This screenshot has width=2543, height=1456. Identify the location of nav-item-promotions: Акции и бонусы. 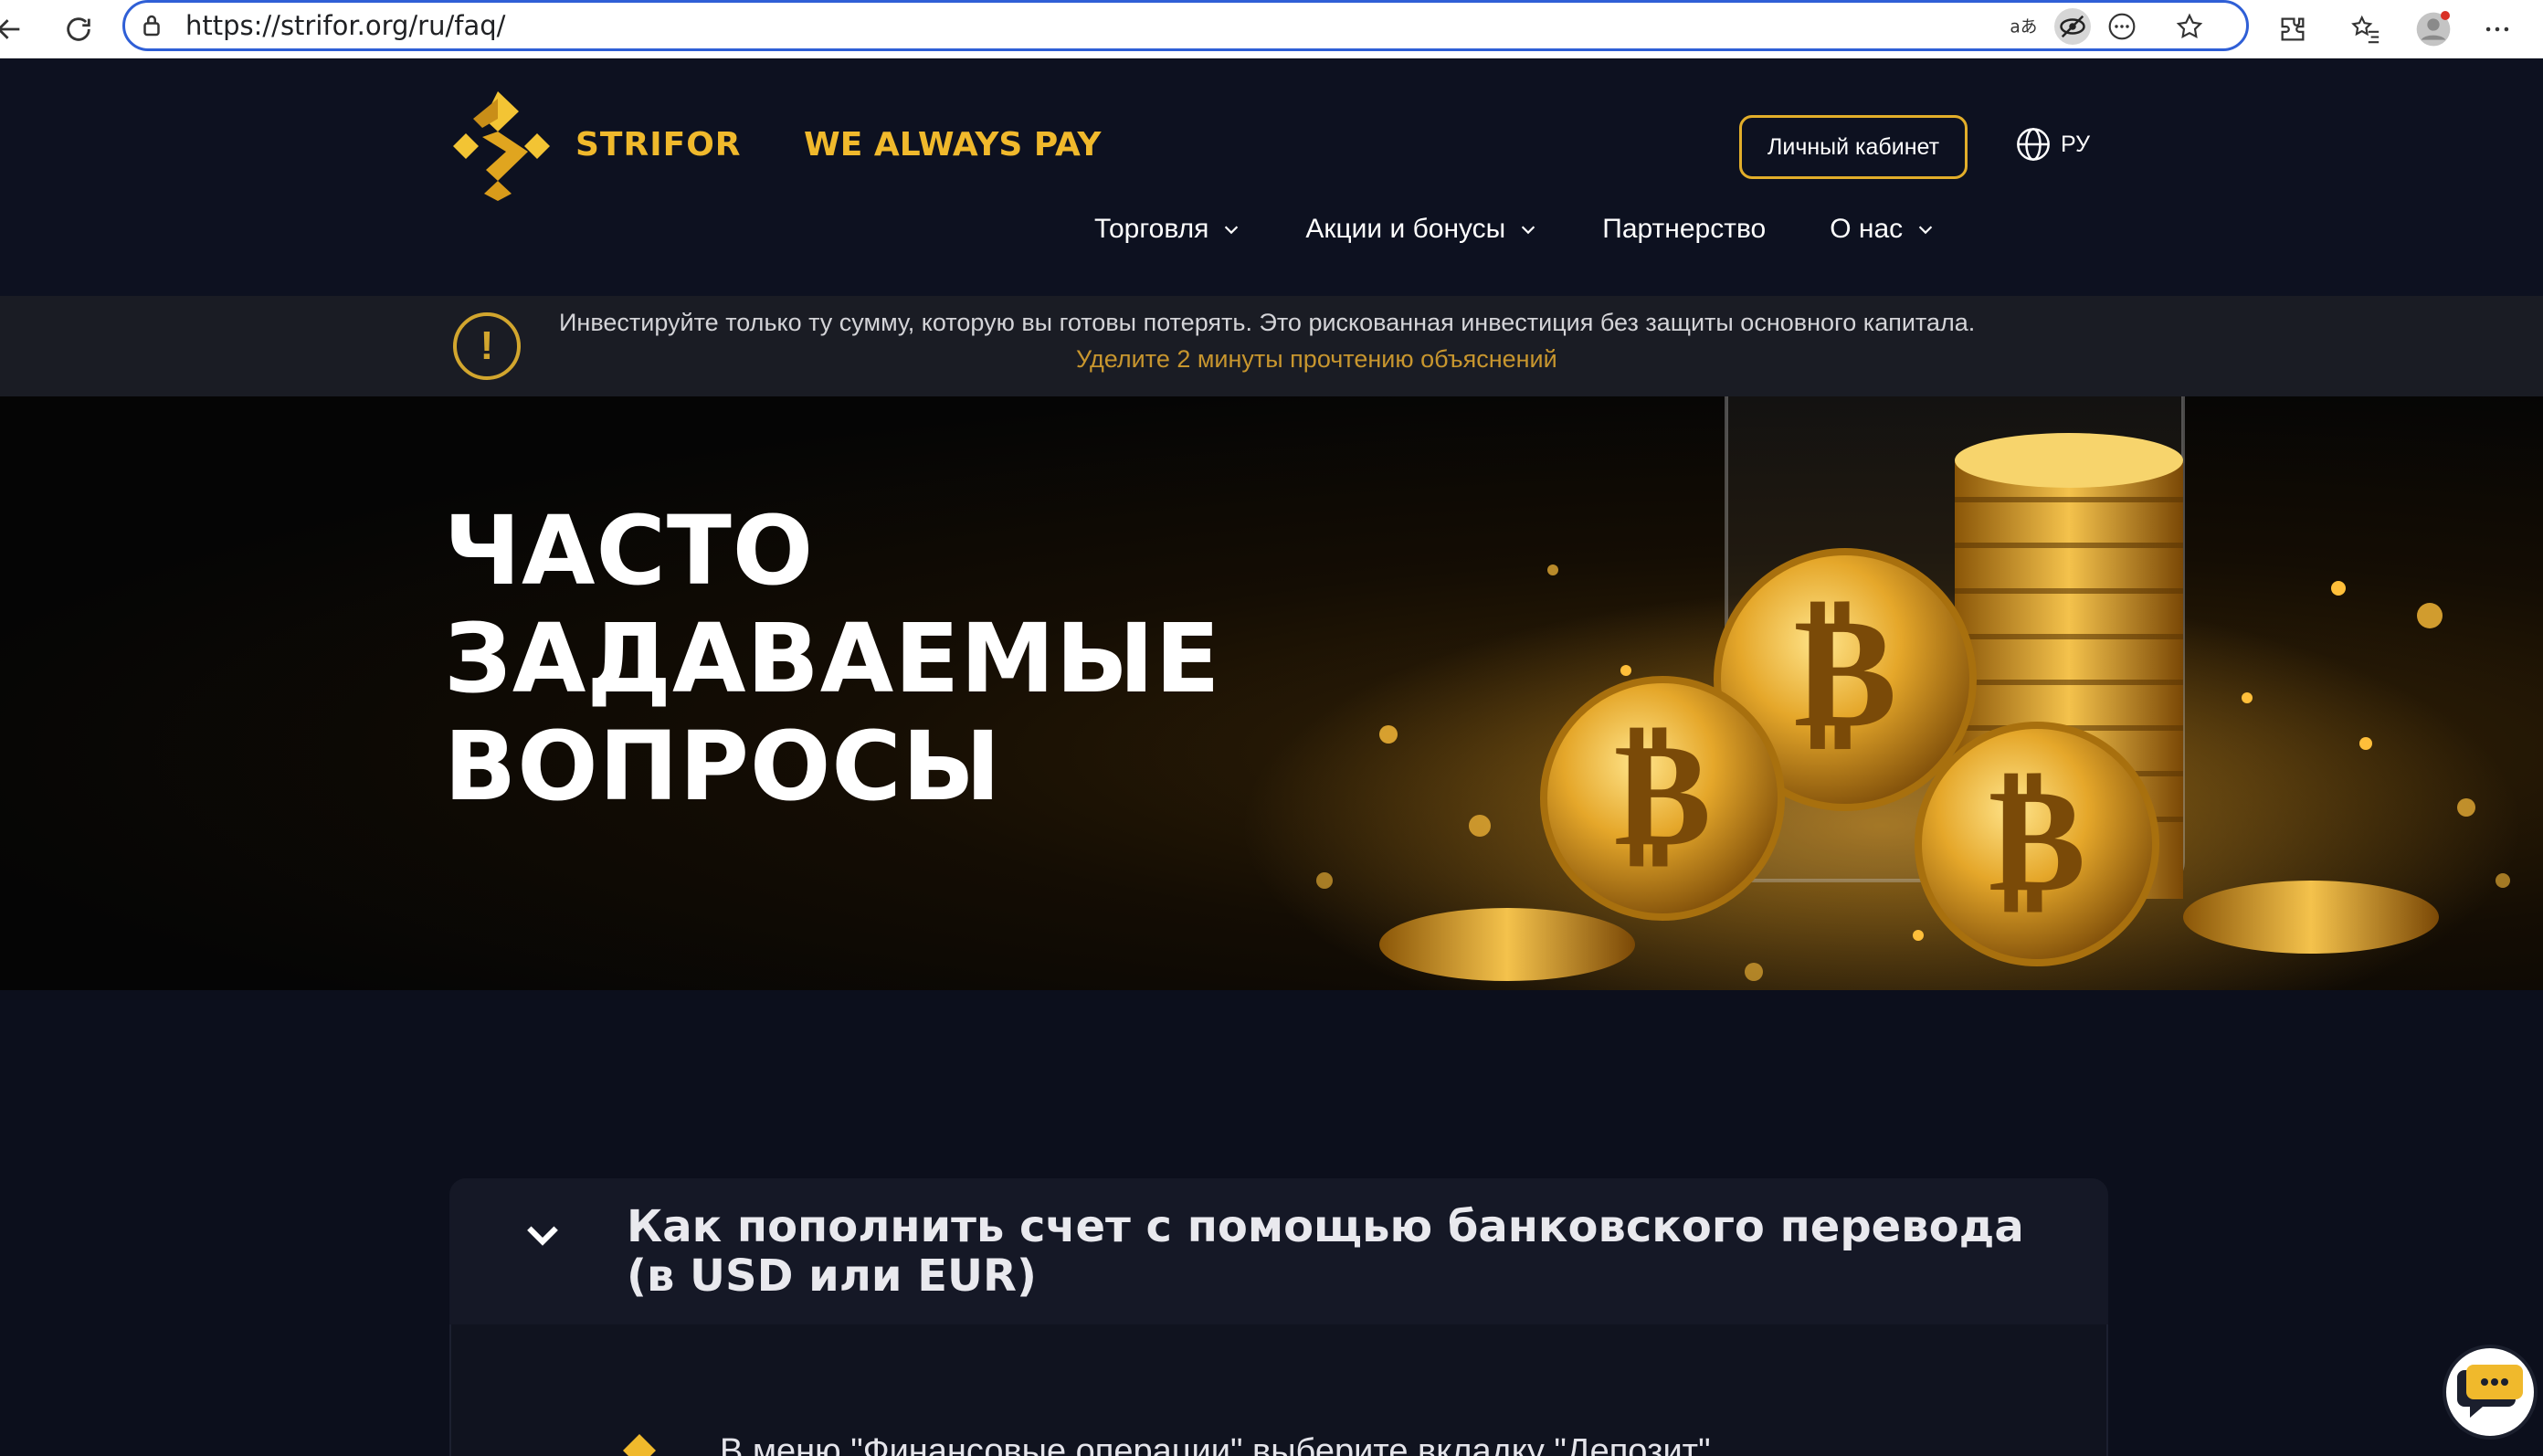
(1422, 230).